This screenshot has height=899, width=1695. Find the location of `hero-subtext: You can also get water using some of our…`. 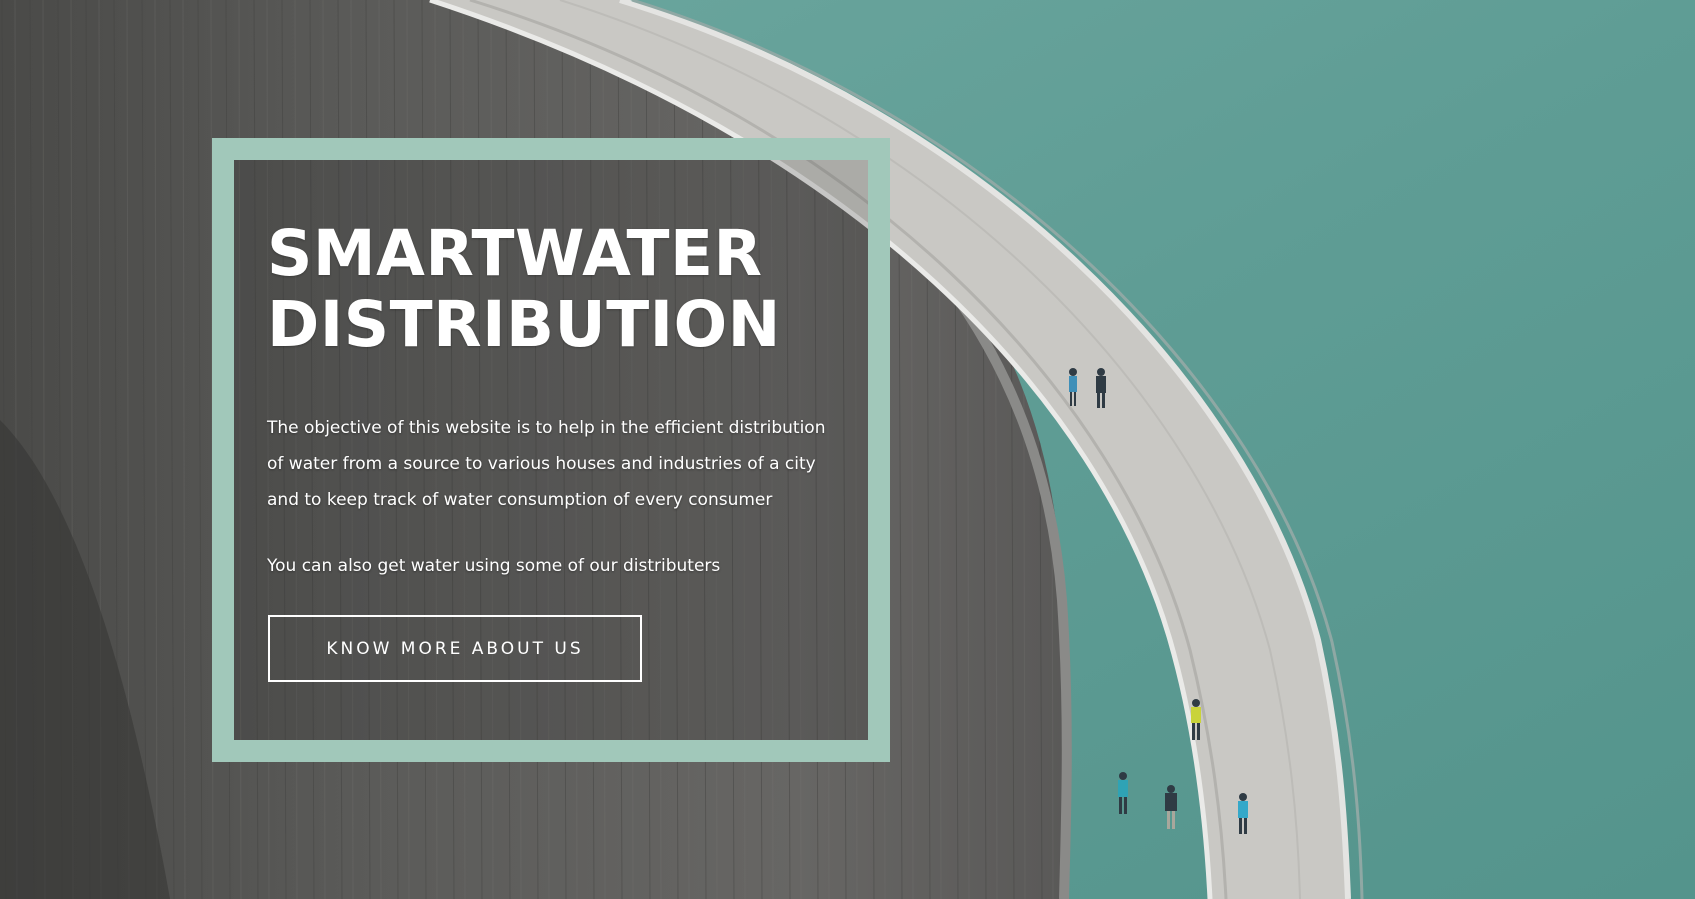

hero-subtext: You can also get water using some of our… is located at coordinates (494, 566).